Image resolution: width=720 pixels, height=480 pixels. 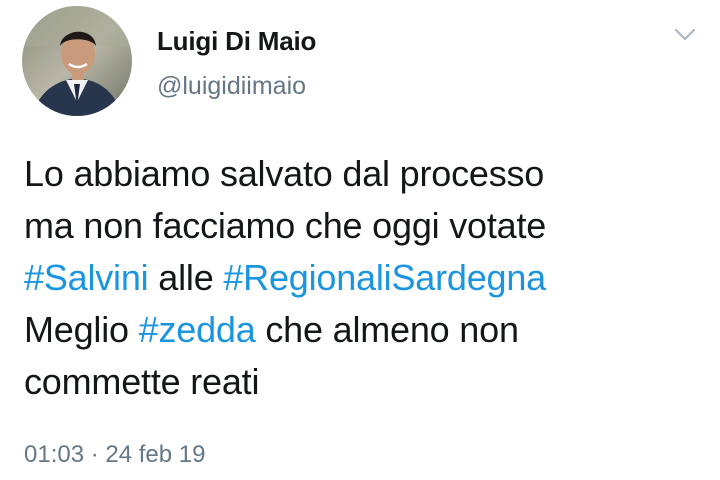 What do you see at coordinates (236, 86) in the screenshot?
I see `author-handle: @luigidiimaio` at bounding box center [236, 86].